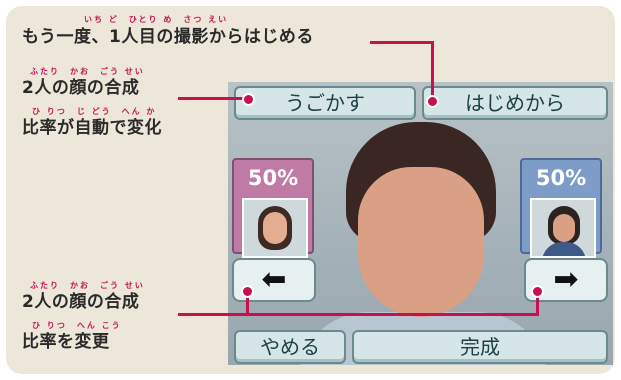 The height and width of the screenshot is (380, 621). Describe the element at coordinates (561, 178) in the screenshot. I see `right-ratio: 50%` at that location.